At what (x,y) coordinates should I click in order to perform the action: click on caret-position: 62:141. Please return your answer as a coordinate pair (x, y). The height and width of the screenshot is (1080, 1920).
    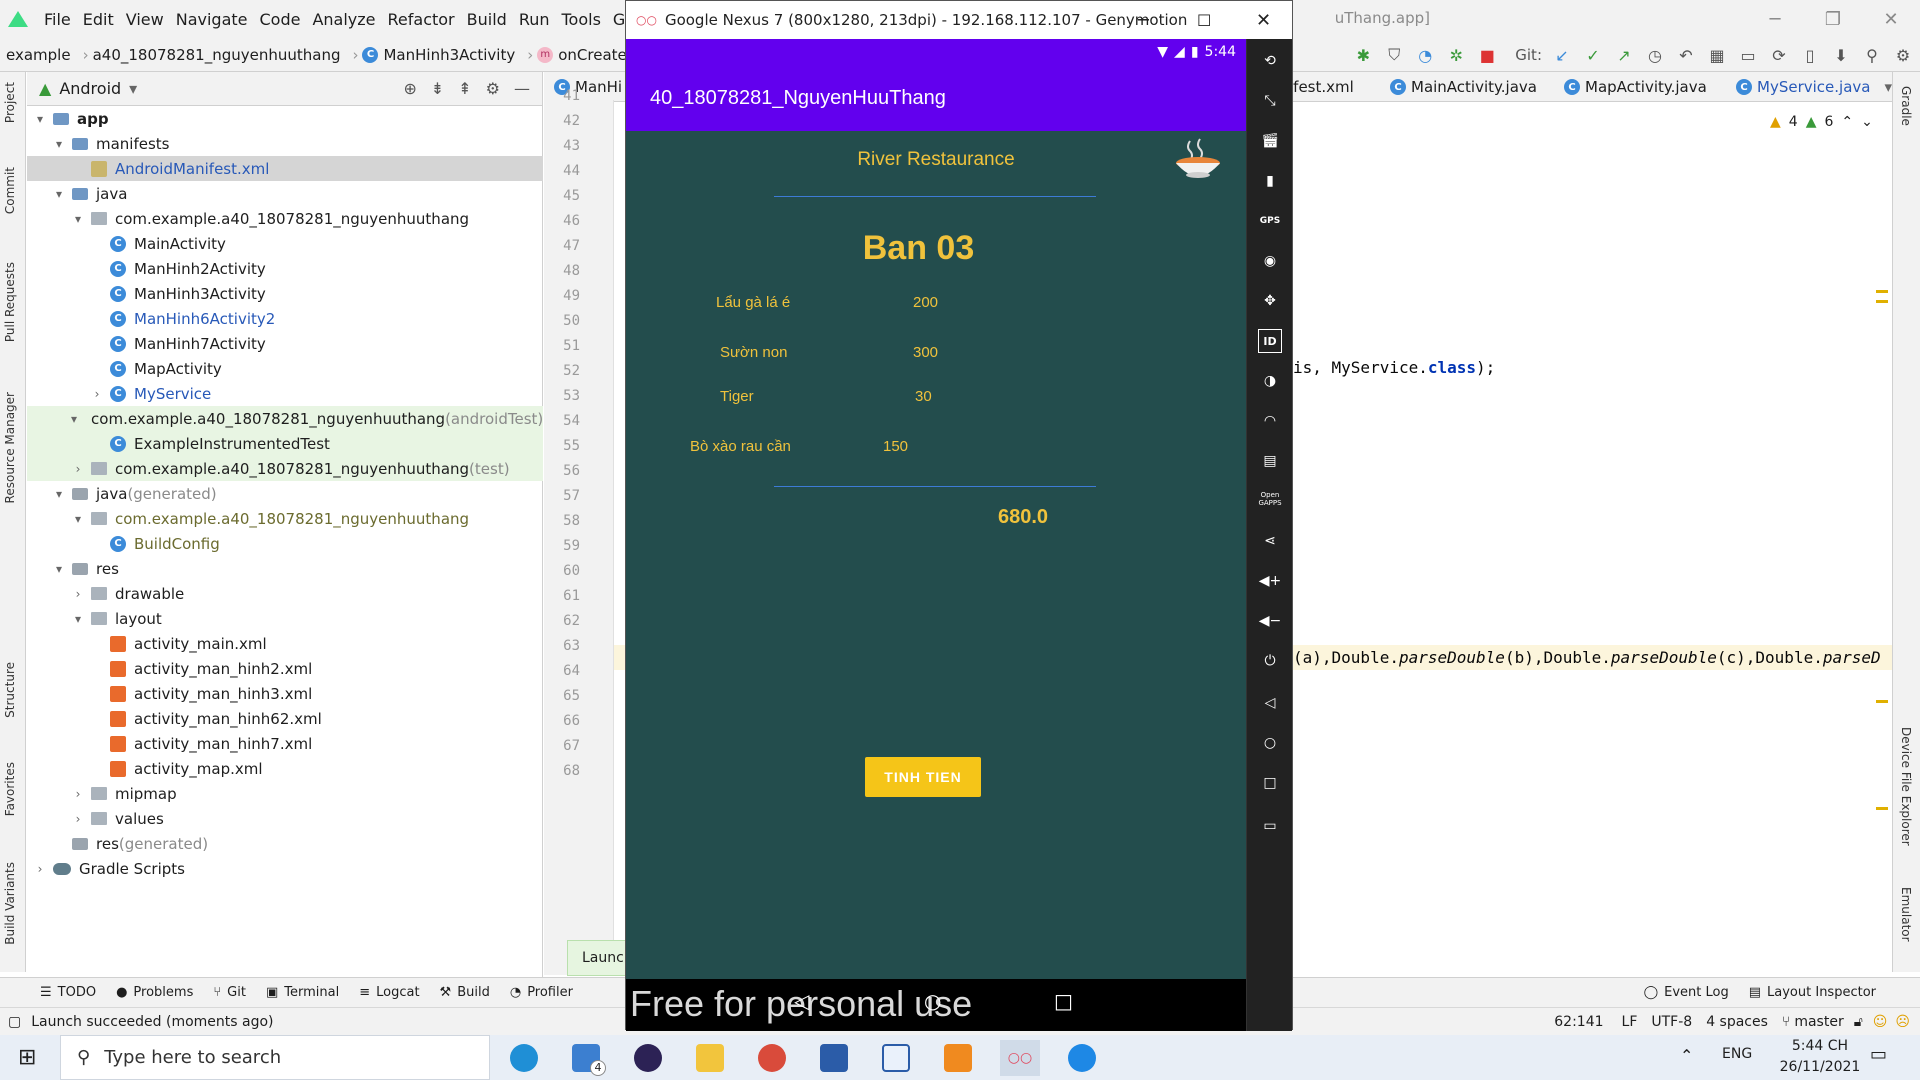
    Looking at the image, I should click on (1578, 1022).